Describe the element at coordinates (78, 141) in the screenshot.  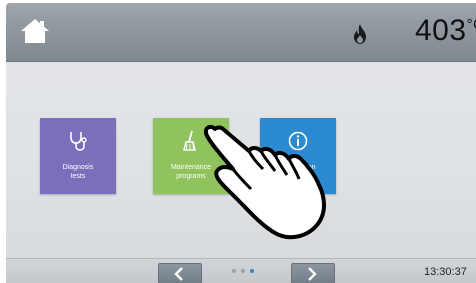
I see `stethoscope-icon` at that location.